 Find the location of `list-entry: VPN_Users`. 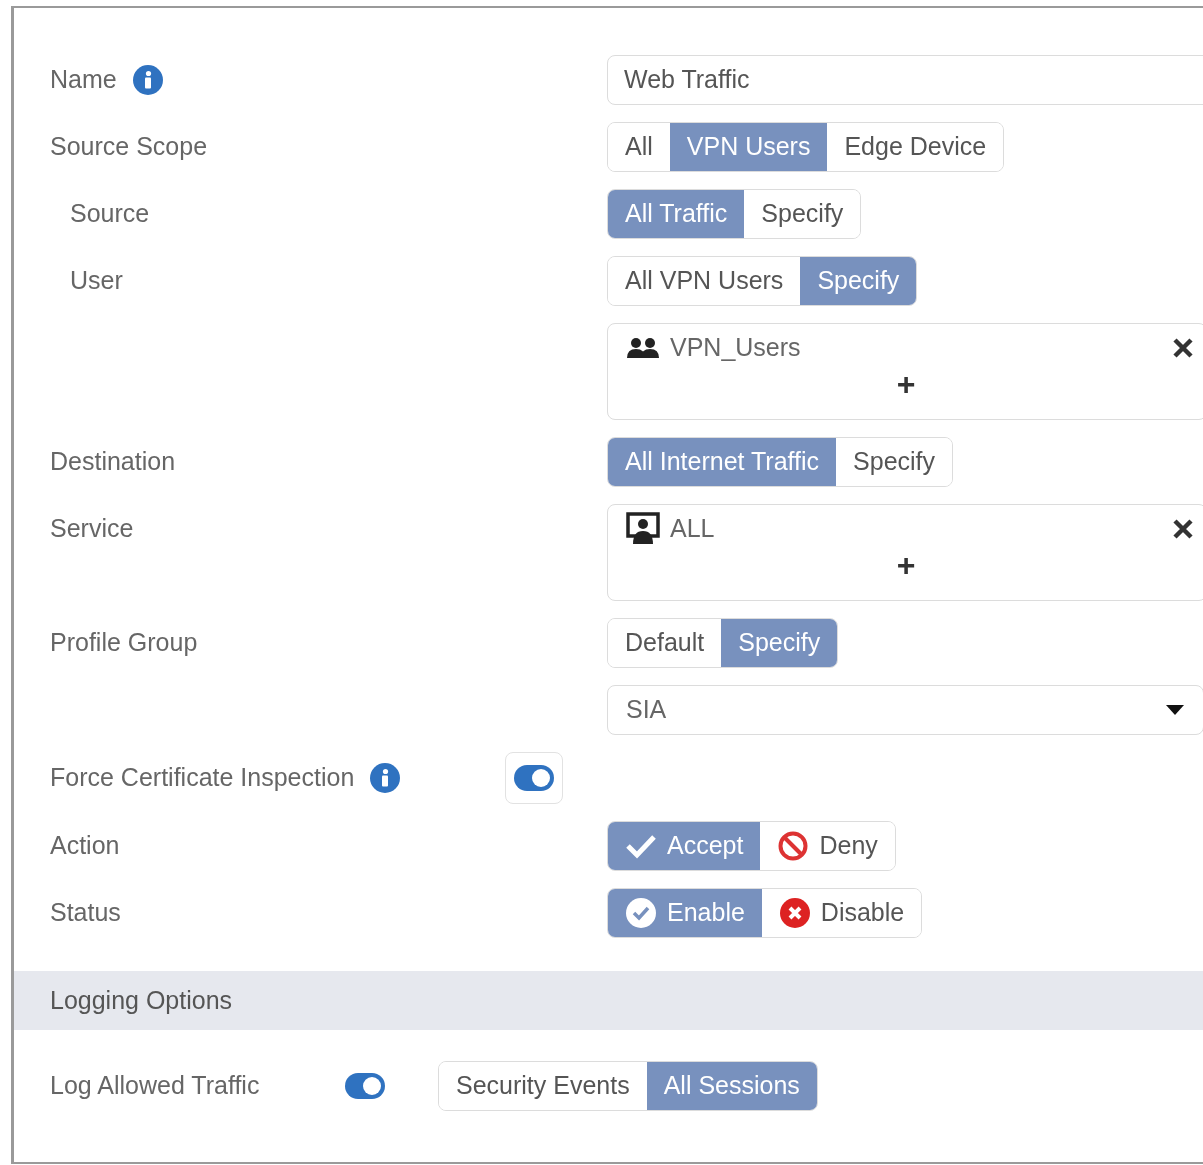

list-entry: VPN_Users is located at coordinates (735, 348).